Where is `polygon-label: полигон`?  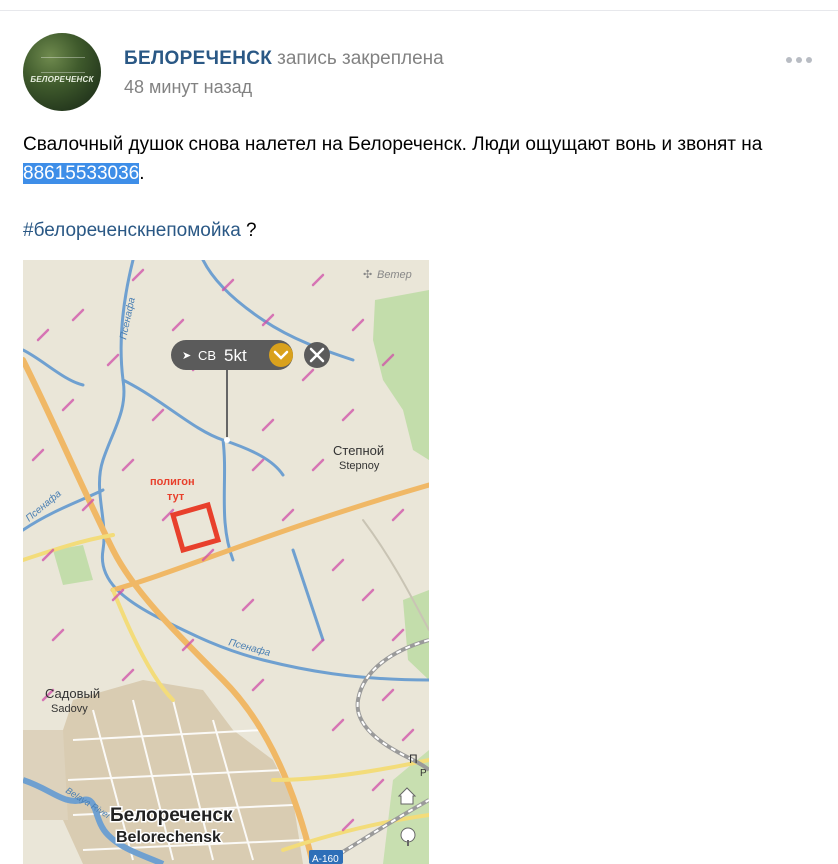 polygon-label: полигон is located at coordinates (172, 482).